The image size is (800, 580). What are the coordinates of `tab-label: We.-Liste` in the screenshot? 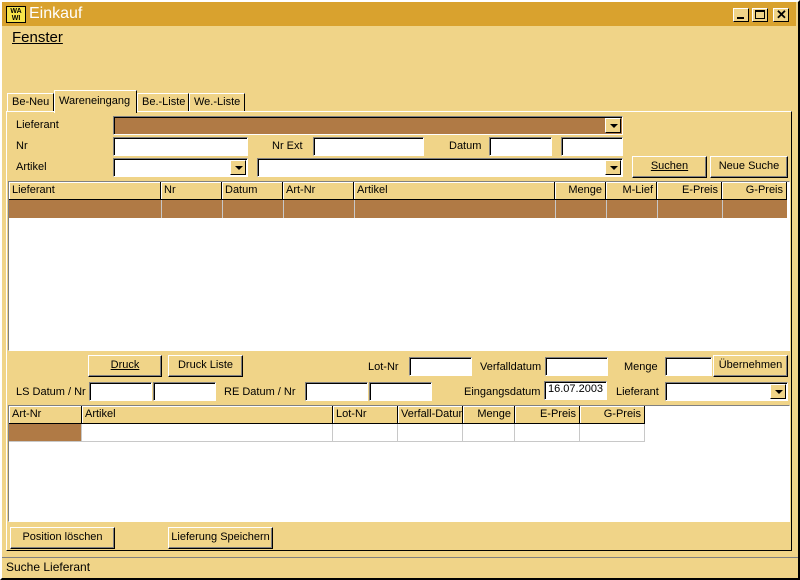 It's located at (217, 102).